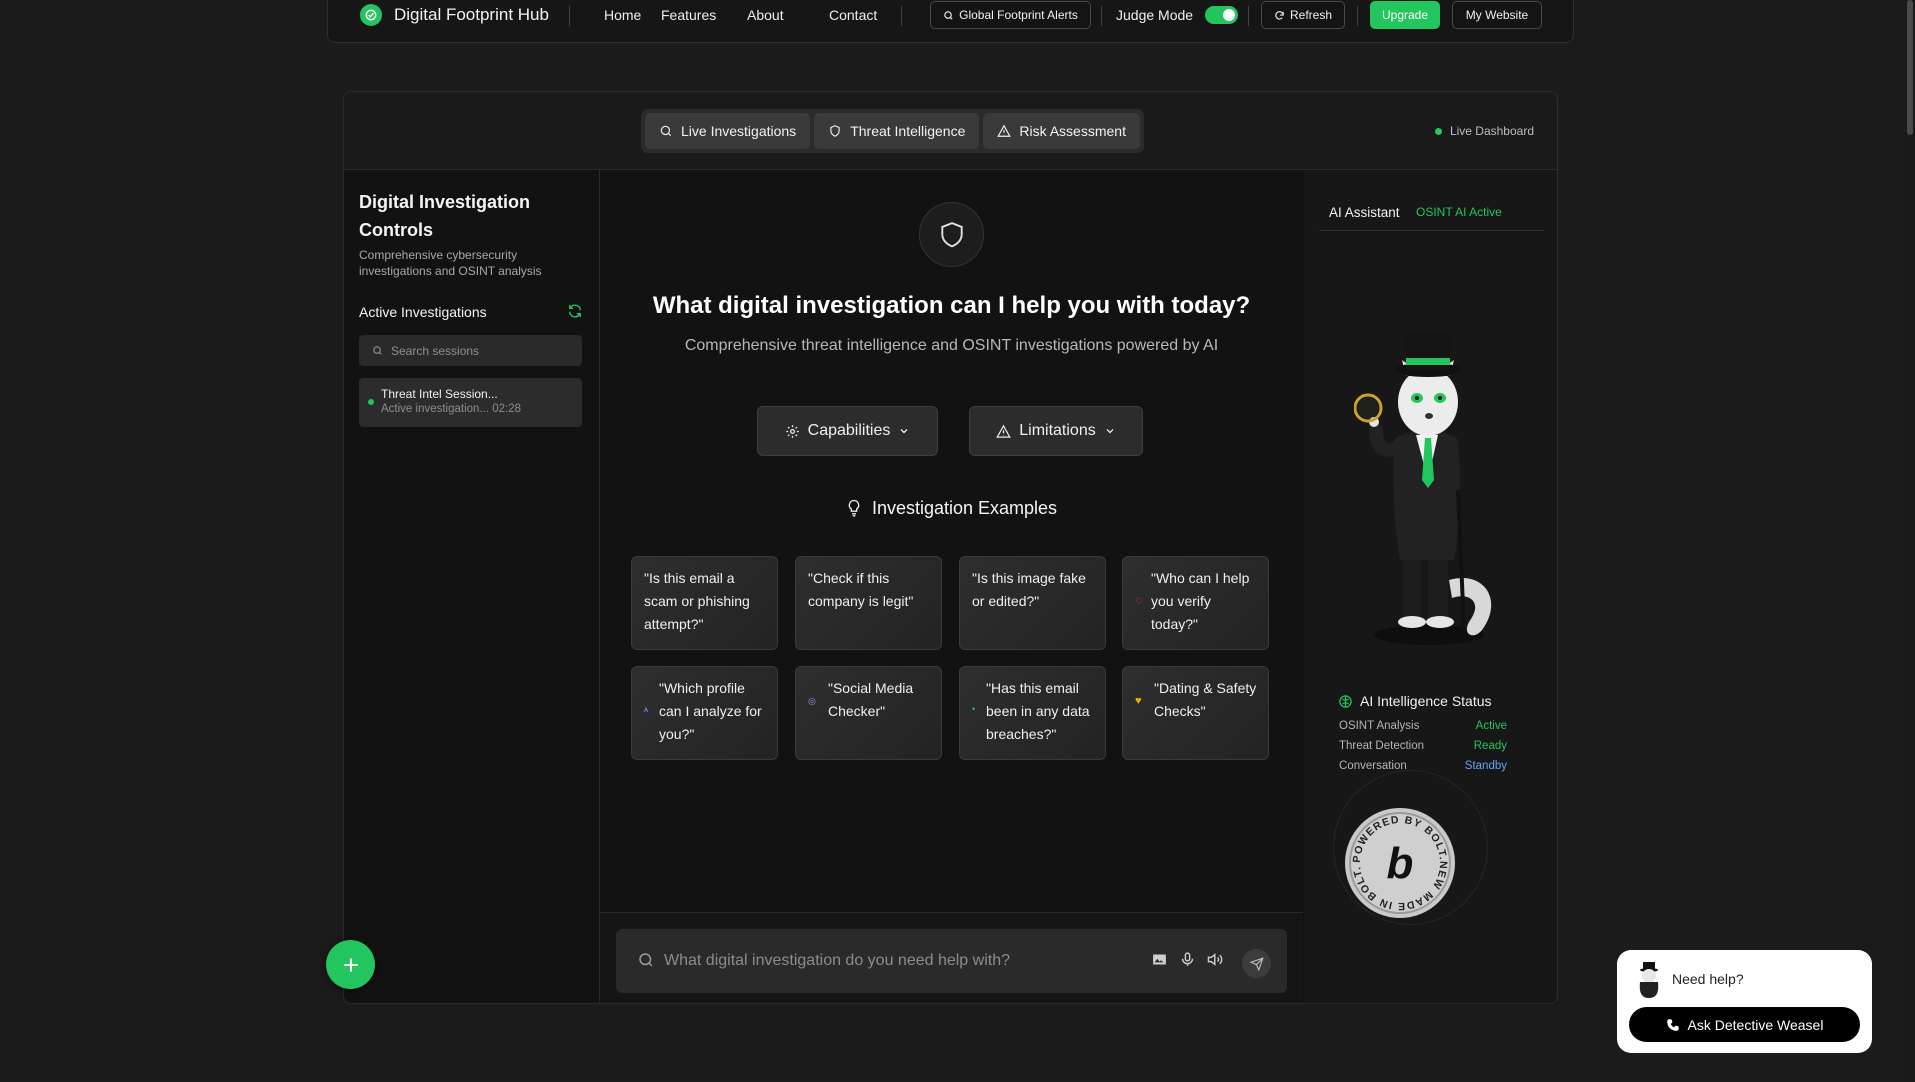 The height and width of the screenshot is (1082, 1915). I want to click on limitations-dropdown: Limitations, so click(1056, 431).